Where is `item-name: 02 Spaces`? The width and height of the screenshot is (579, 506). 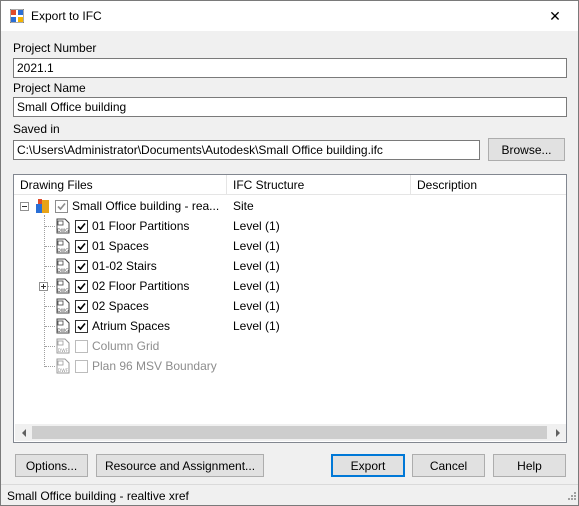
item-name: 02 Spaces is located at coordinates (120, 306).